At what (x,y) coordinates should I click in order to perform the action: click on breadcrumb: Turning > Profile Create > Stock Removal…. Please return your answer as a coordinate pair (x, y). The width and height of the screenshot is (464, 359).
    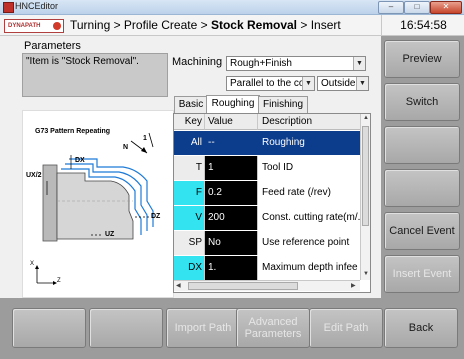
    Looking at the image, I should click on (205, 25).